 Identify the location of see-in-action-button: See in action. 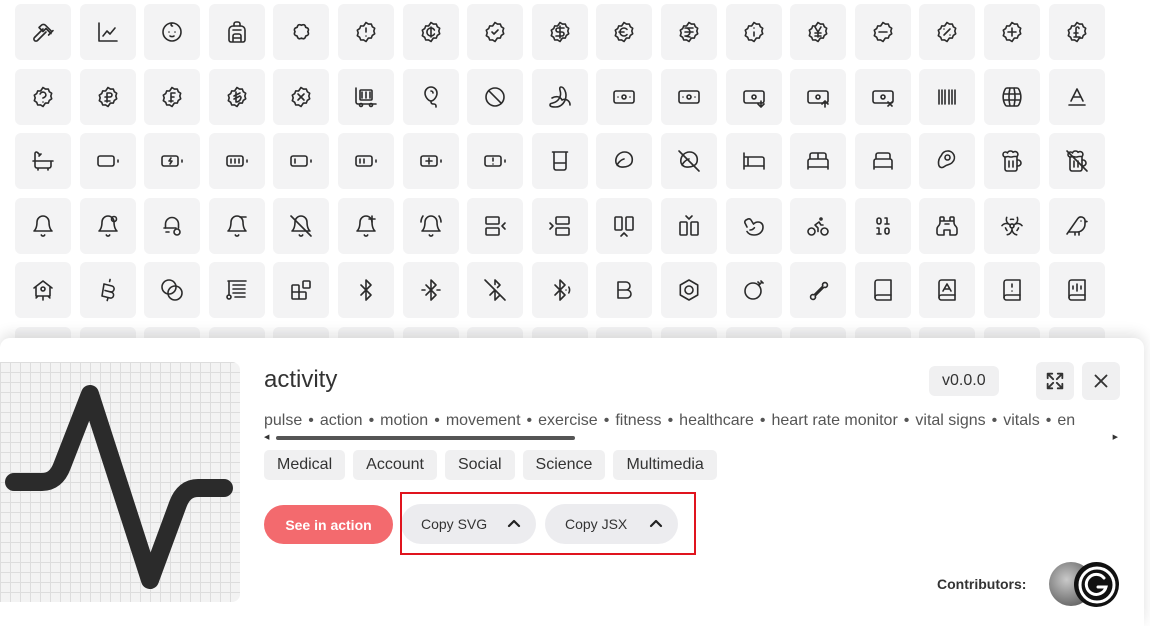
(328, 524).